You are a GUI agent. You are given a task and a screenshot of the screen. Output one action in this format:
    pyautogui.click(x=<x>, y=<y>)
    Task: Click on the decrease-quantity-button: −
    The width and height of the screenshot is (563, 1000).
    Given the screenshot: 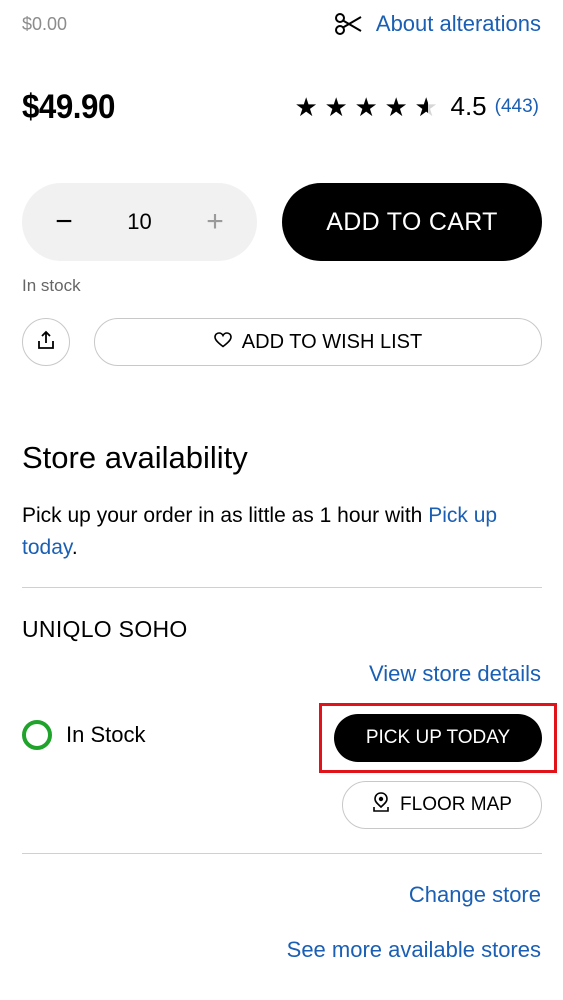 What is the action you would take?
    pyautogui.click(x=64, y=222)
    